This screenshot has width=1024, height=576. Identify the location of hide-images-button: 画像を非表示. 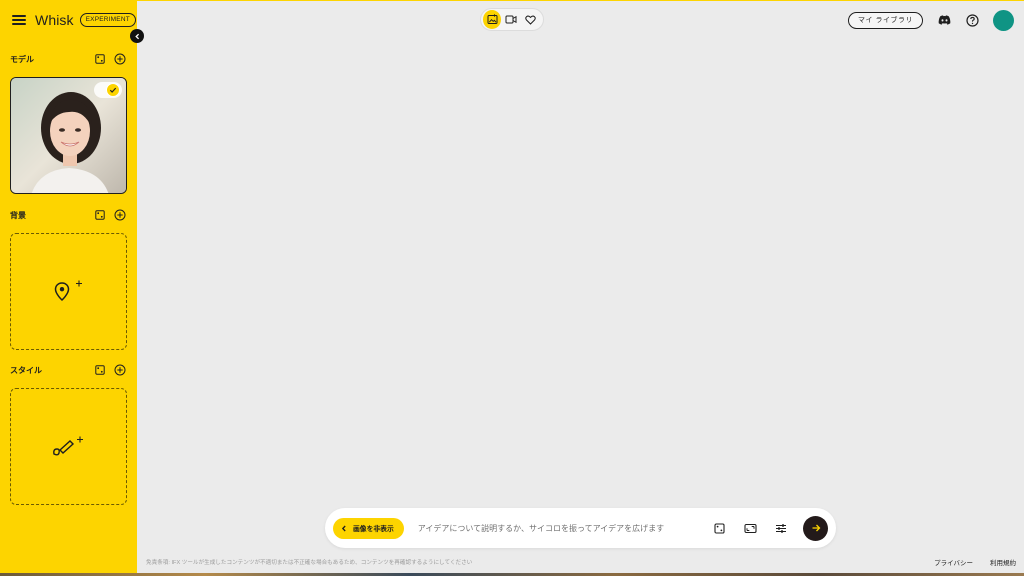
(368, 528).